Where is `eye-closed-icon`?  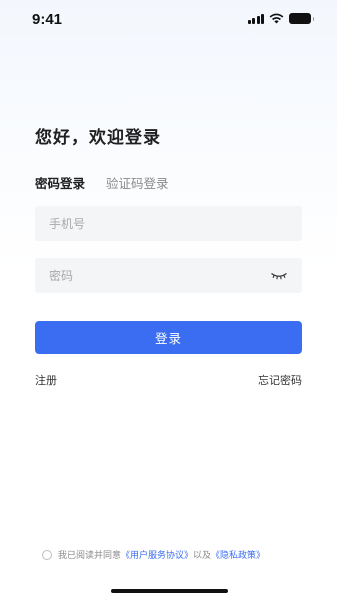 eye-closed-icon is located at coordinates (279, 276).